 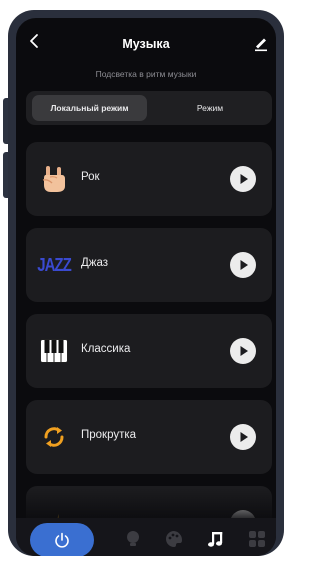 I want to click on tab-local-mode: Локальный режим, so click(x=89, y=108).